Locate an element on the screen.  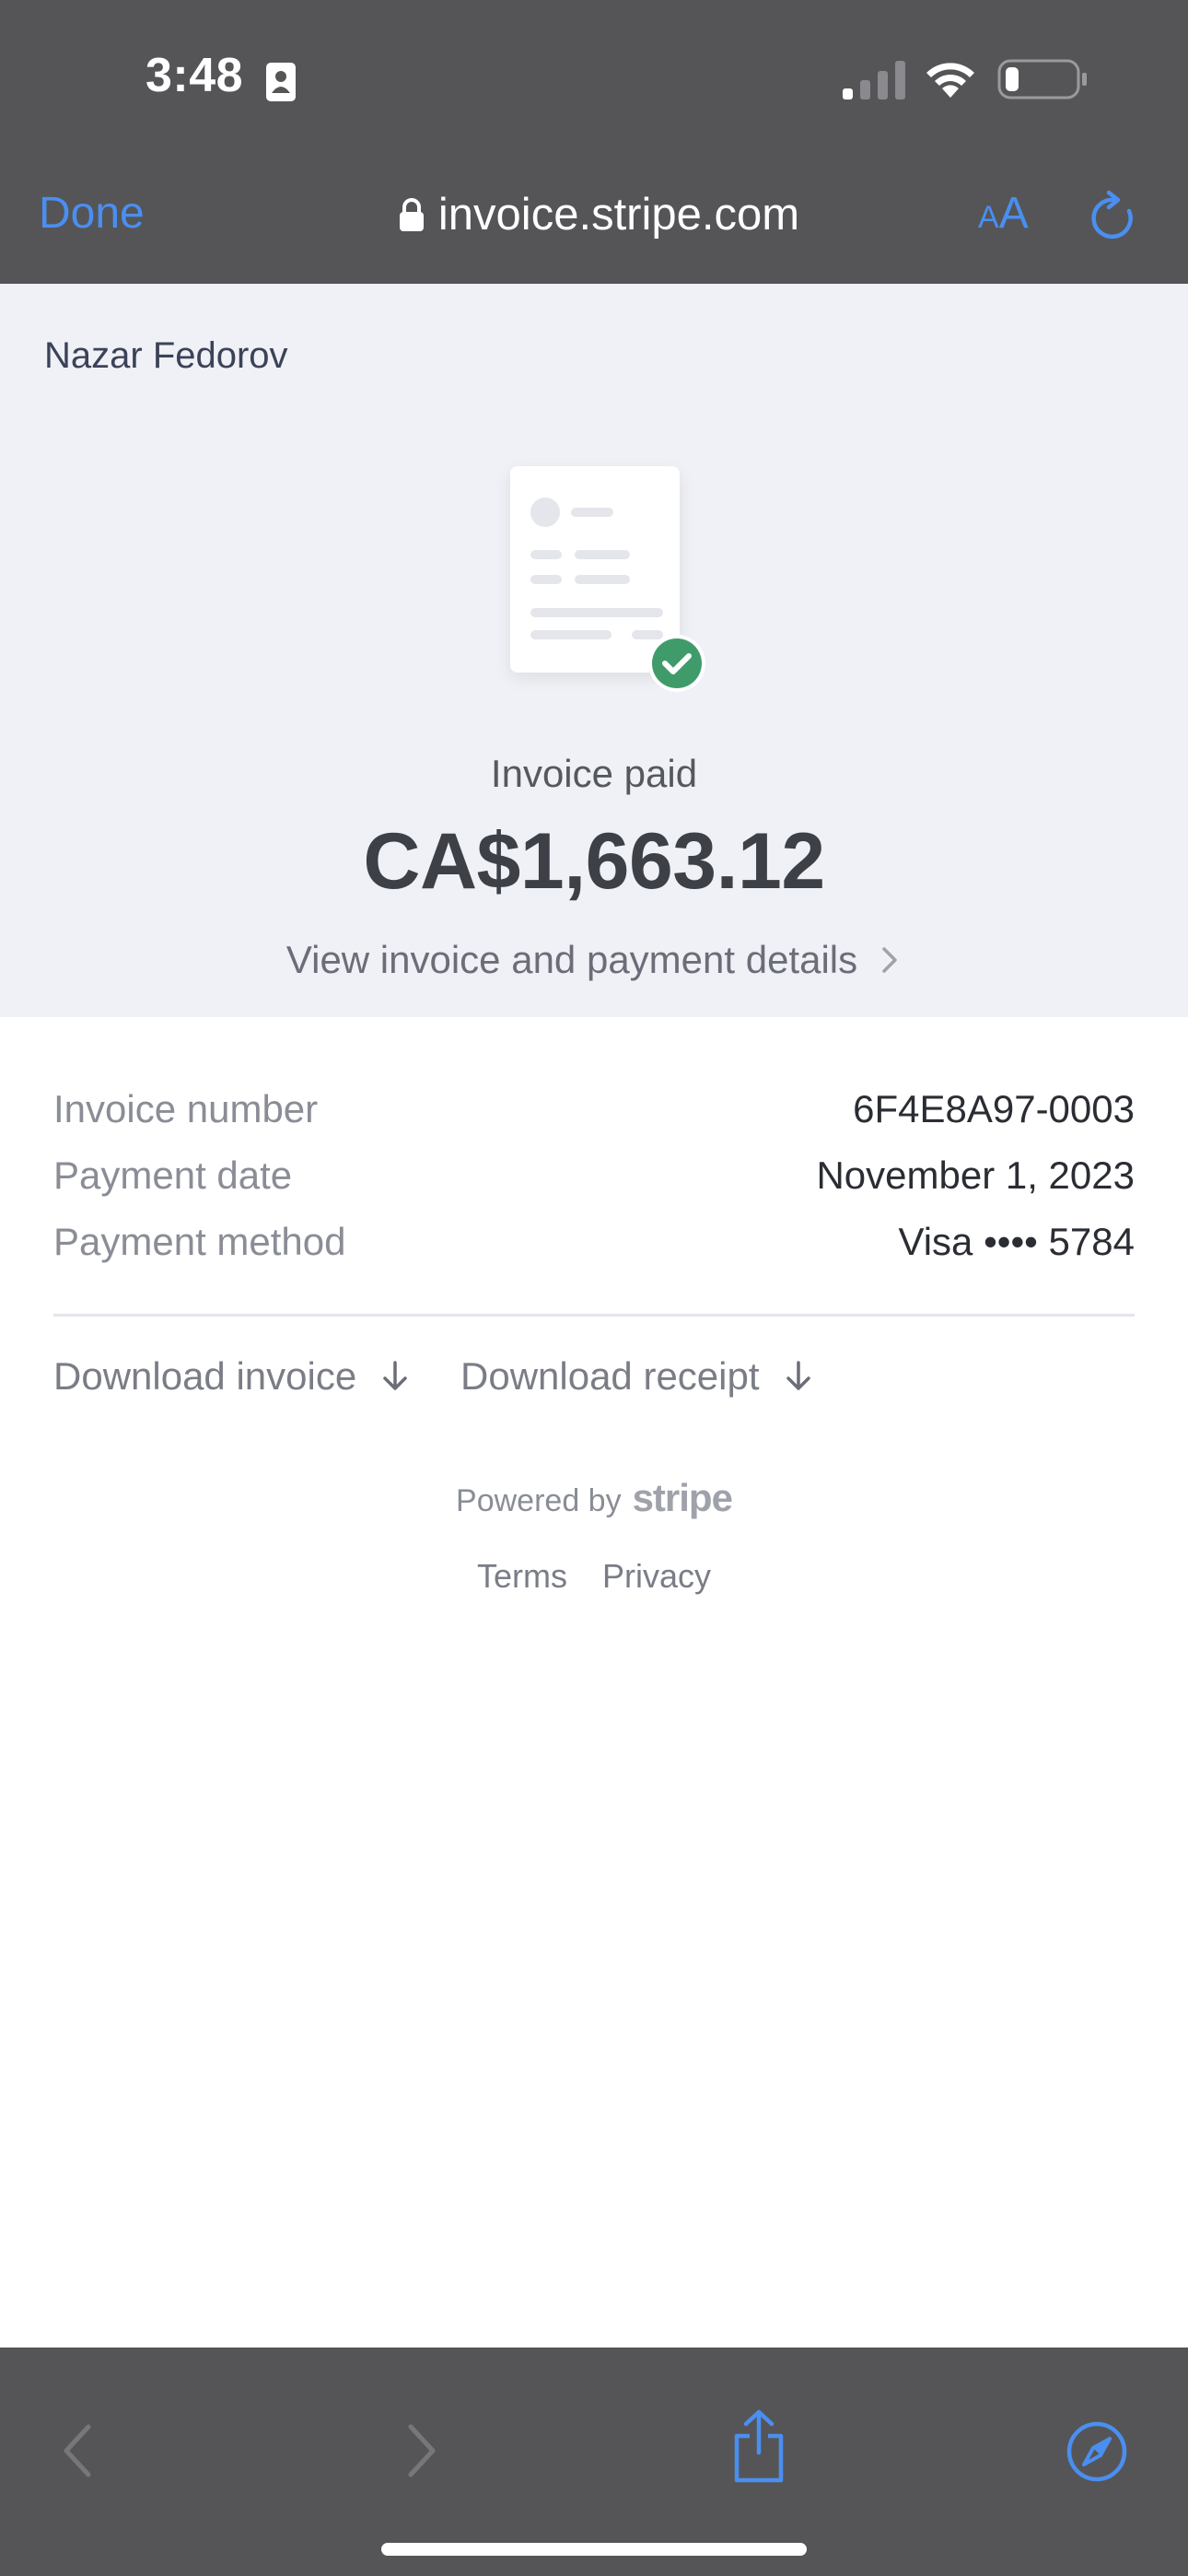
download-invoice-label: Download invoice is located at coordinates (205, 1376).